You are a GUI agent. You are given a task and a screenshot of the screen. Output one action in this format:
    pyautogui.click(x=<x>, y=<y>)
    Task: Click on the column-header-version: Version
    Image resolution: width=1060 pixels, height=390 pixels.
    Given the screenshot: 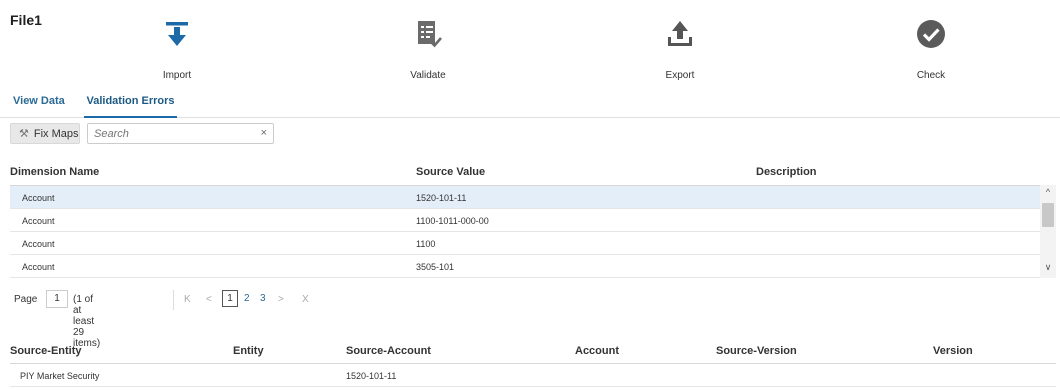 What is the action you would take?
    pyautogui.click(x=953, y=351)
    